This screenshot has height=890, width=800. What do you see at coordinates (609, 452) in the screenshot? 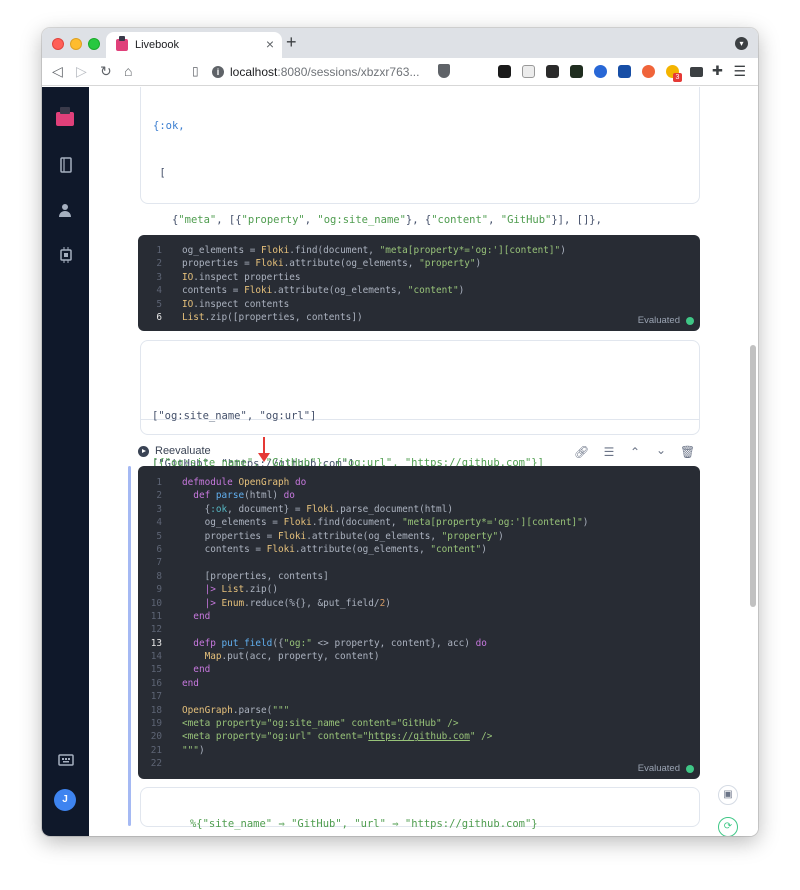
I see `settings-icon: ☰` at bounding box center [609, 452].